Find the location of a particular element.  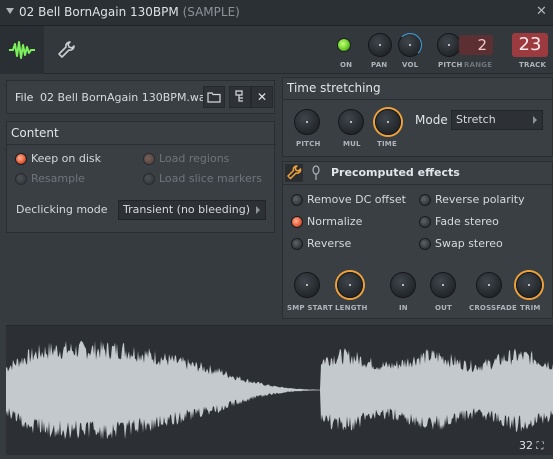

window-title: 02 Bell BornAgain 130BPM (SAMPLE) is located at coordinates (129, 12).